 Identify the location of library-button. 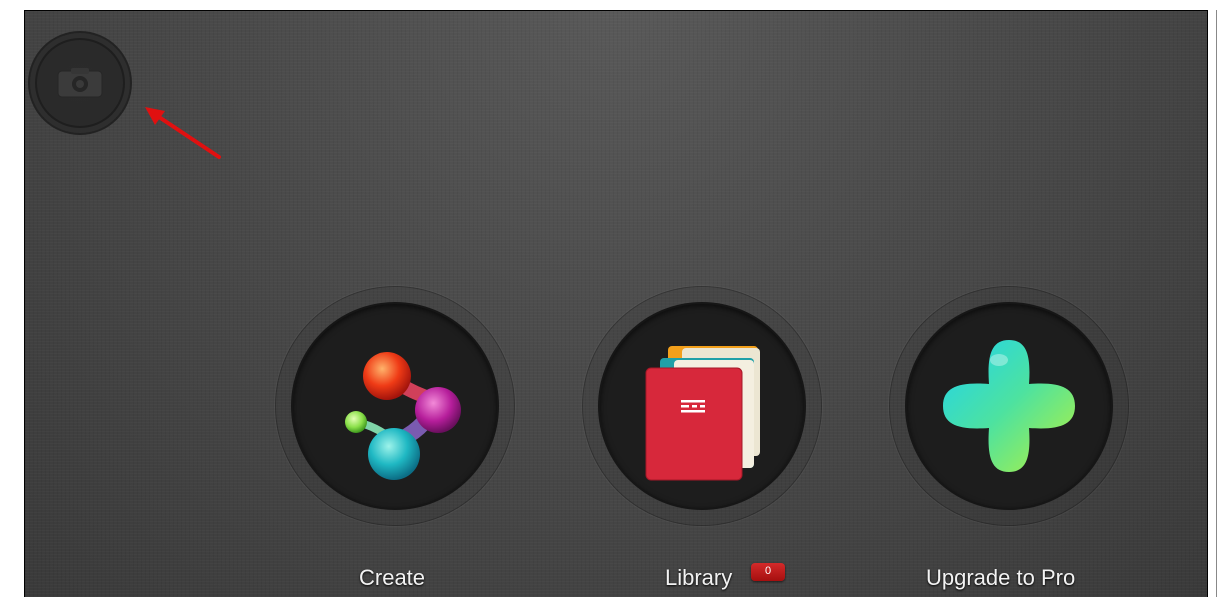
(702, 406).